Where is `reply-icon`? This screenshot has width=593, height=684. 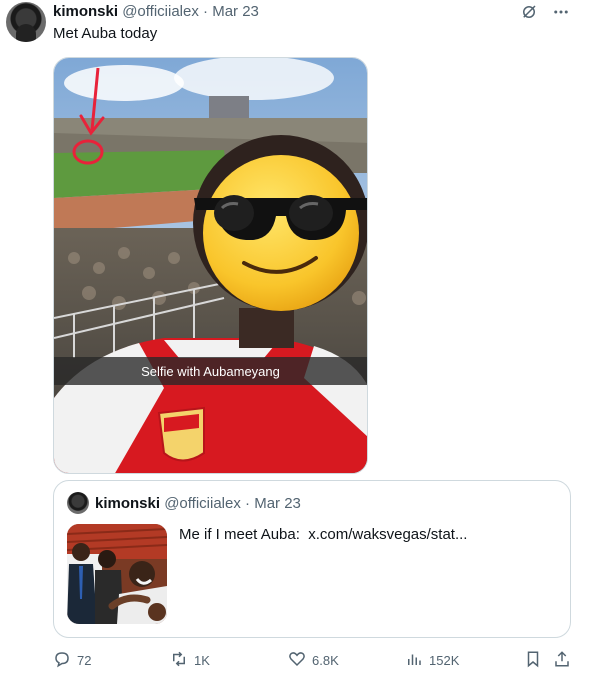
reply-icon is located at coordinates (62, 660).